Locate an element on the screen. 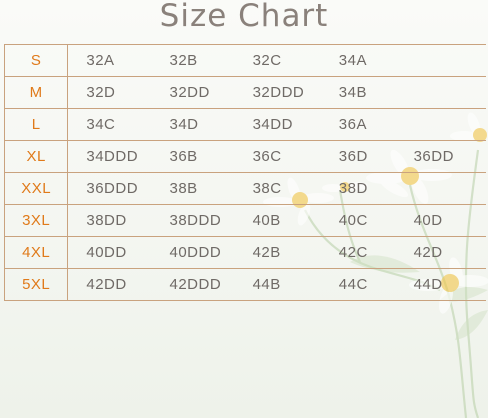  page-title: Size Chart is located at coordinates (244, 17).